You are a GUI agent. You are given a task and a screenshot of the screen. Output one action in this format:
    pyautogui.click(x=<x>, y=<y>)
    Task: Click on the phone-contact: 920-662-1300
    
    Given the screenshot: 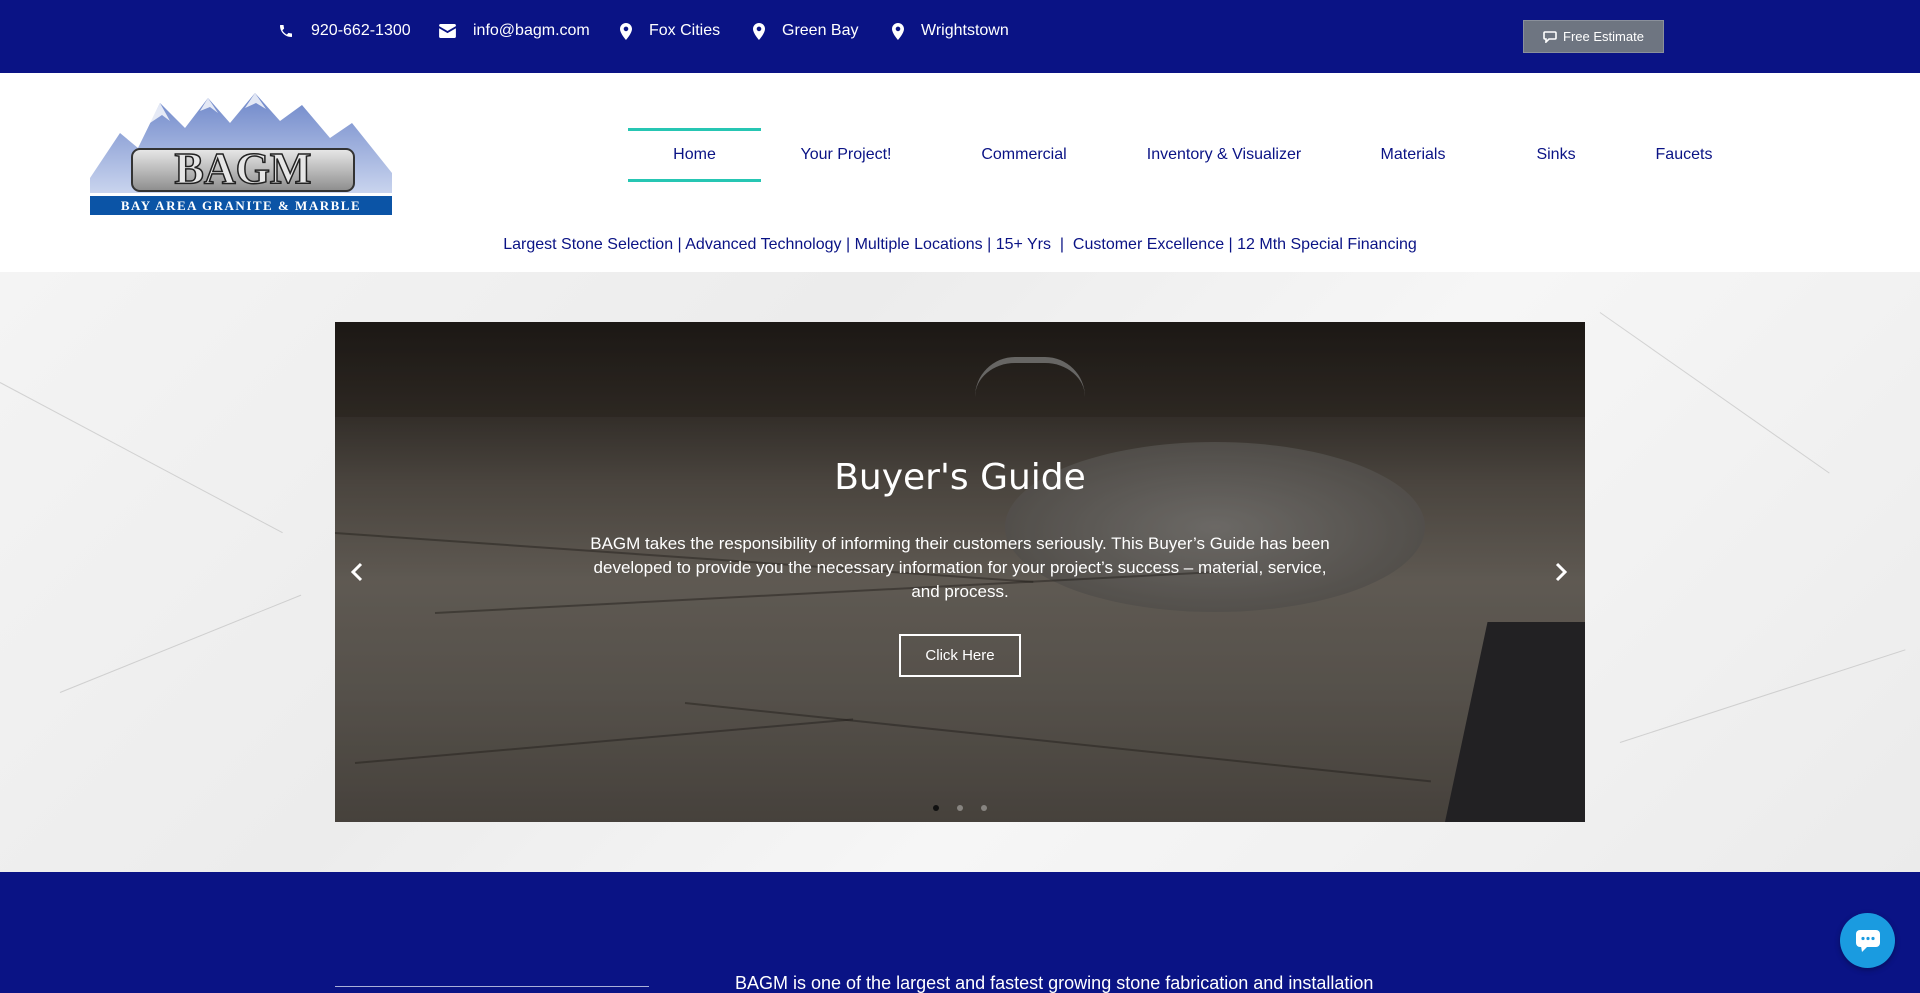 What is the action you would take?
    pyautogui.click(x=344, y=31)
    